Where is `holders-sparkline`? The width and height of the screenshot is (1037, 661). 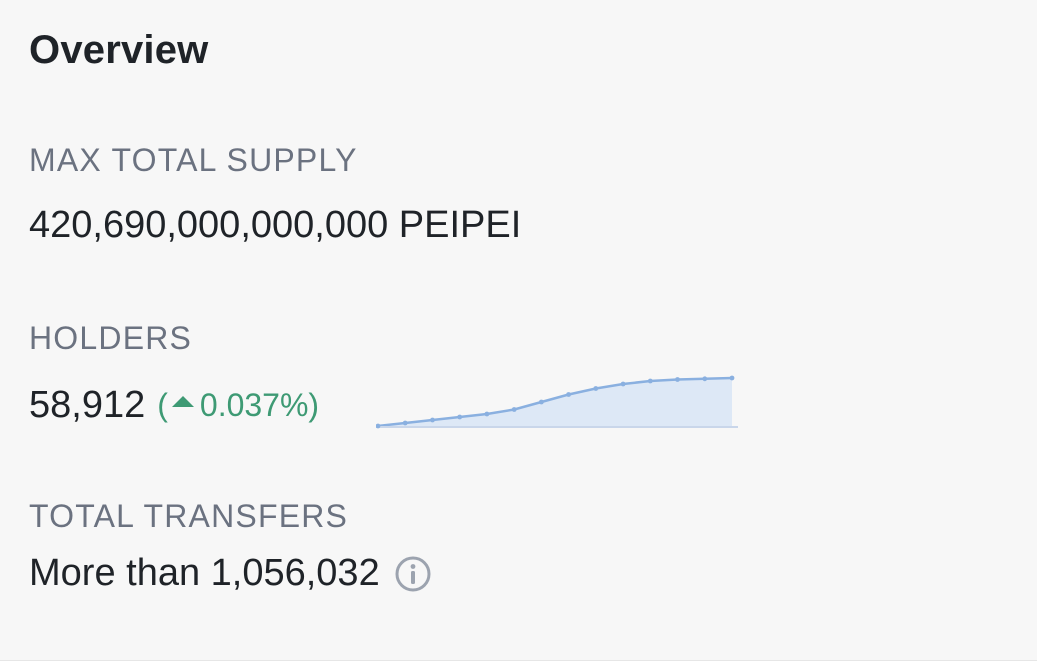
holders-sparkline is located at coordinates (557, 402).